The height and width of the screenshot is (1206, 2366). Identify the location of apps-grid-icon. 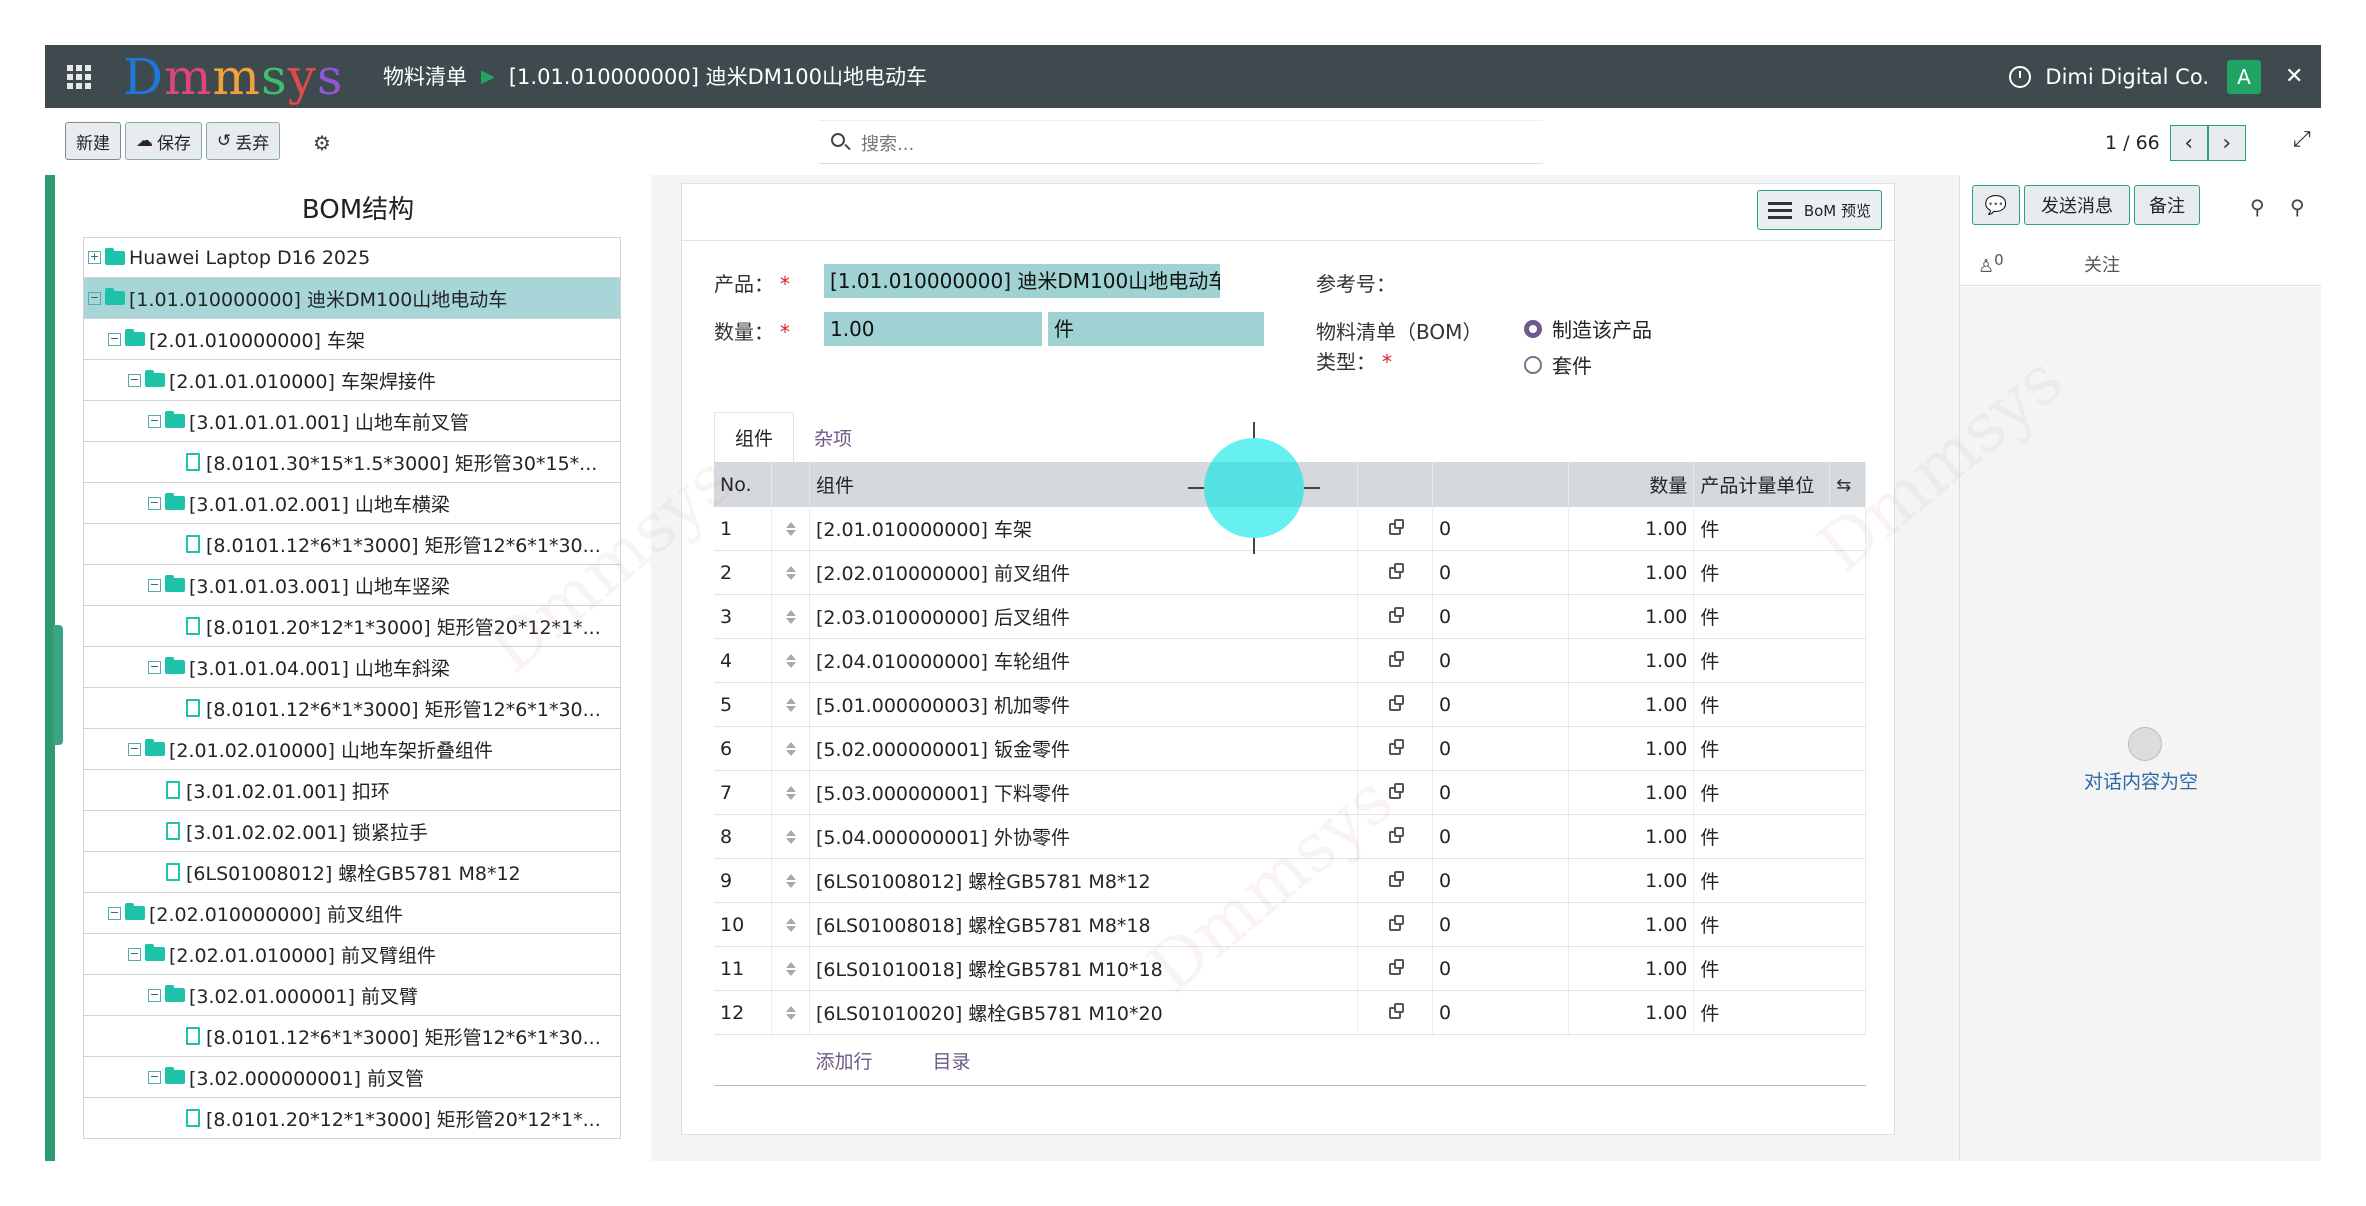
(79, 77).